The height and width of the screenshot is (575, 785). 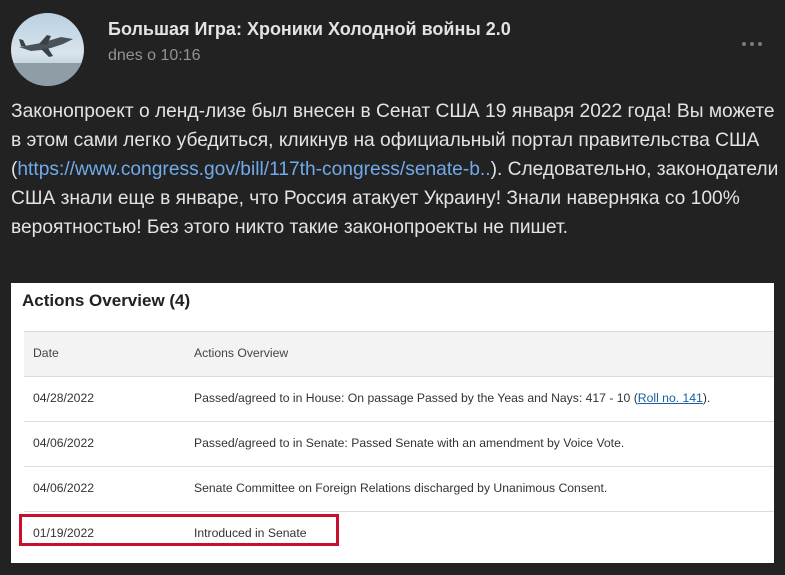 I want to click on red-highlight-box, so click(x=179, y=530).